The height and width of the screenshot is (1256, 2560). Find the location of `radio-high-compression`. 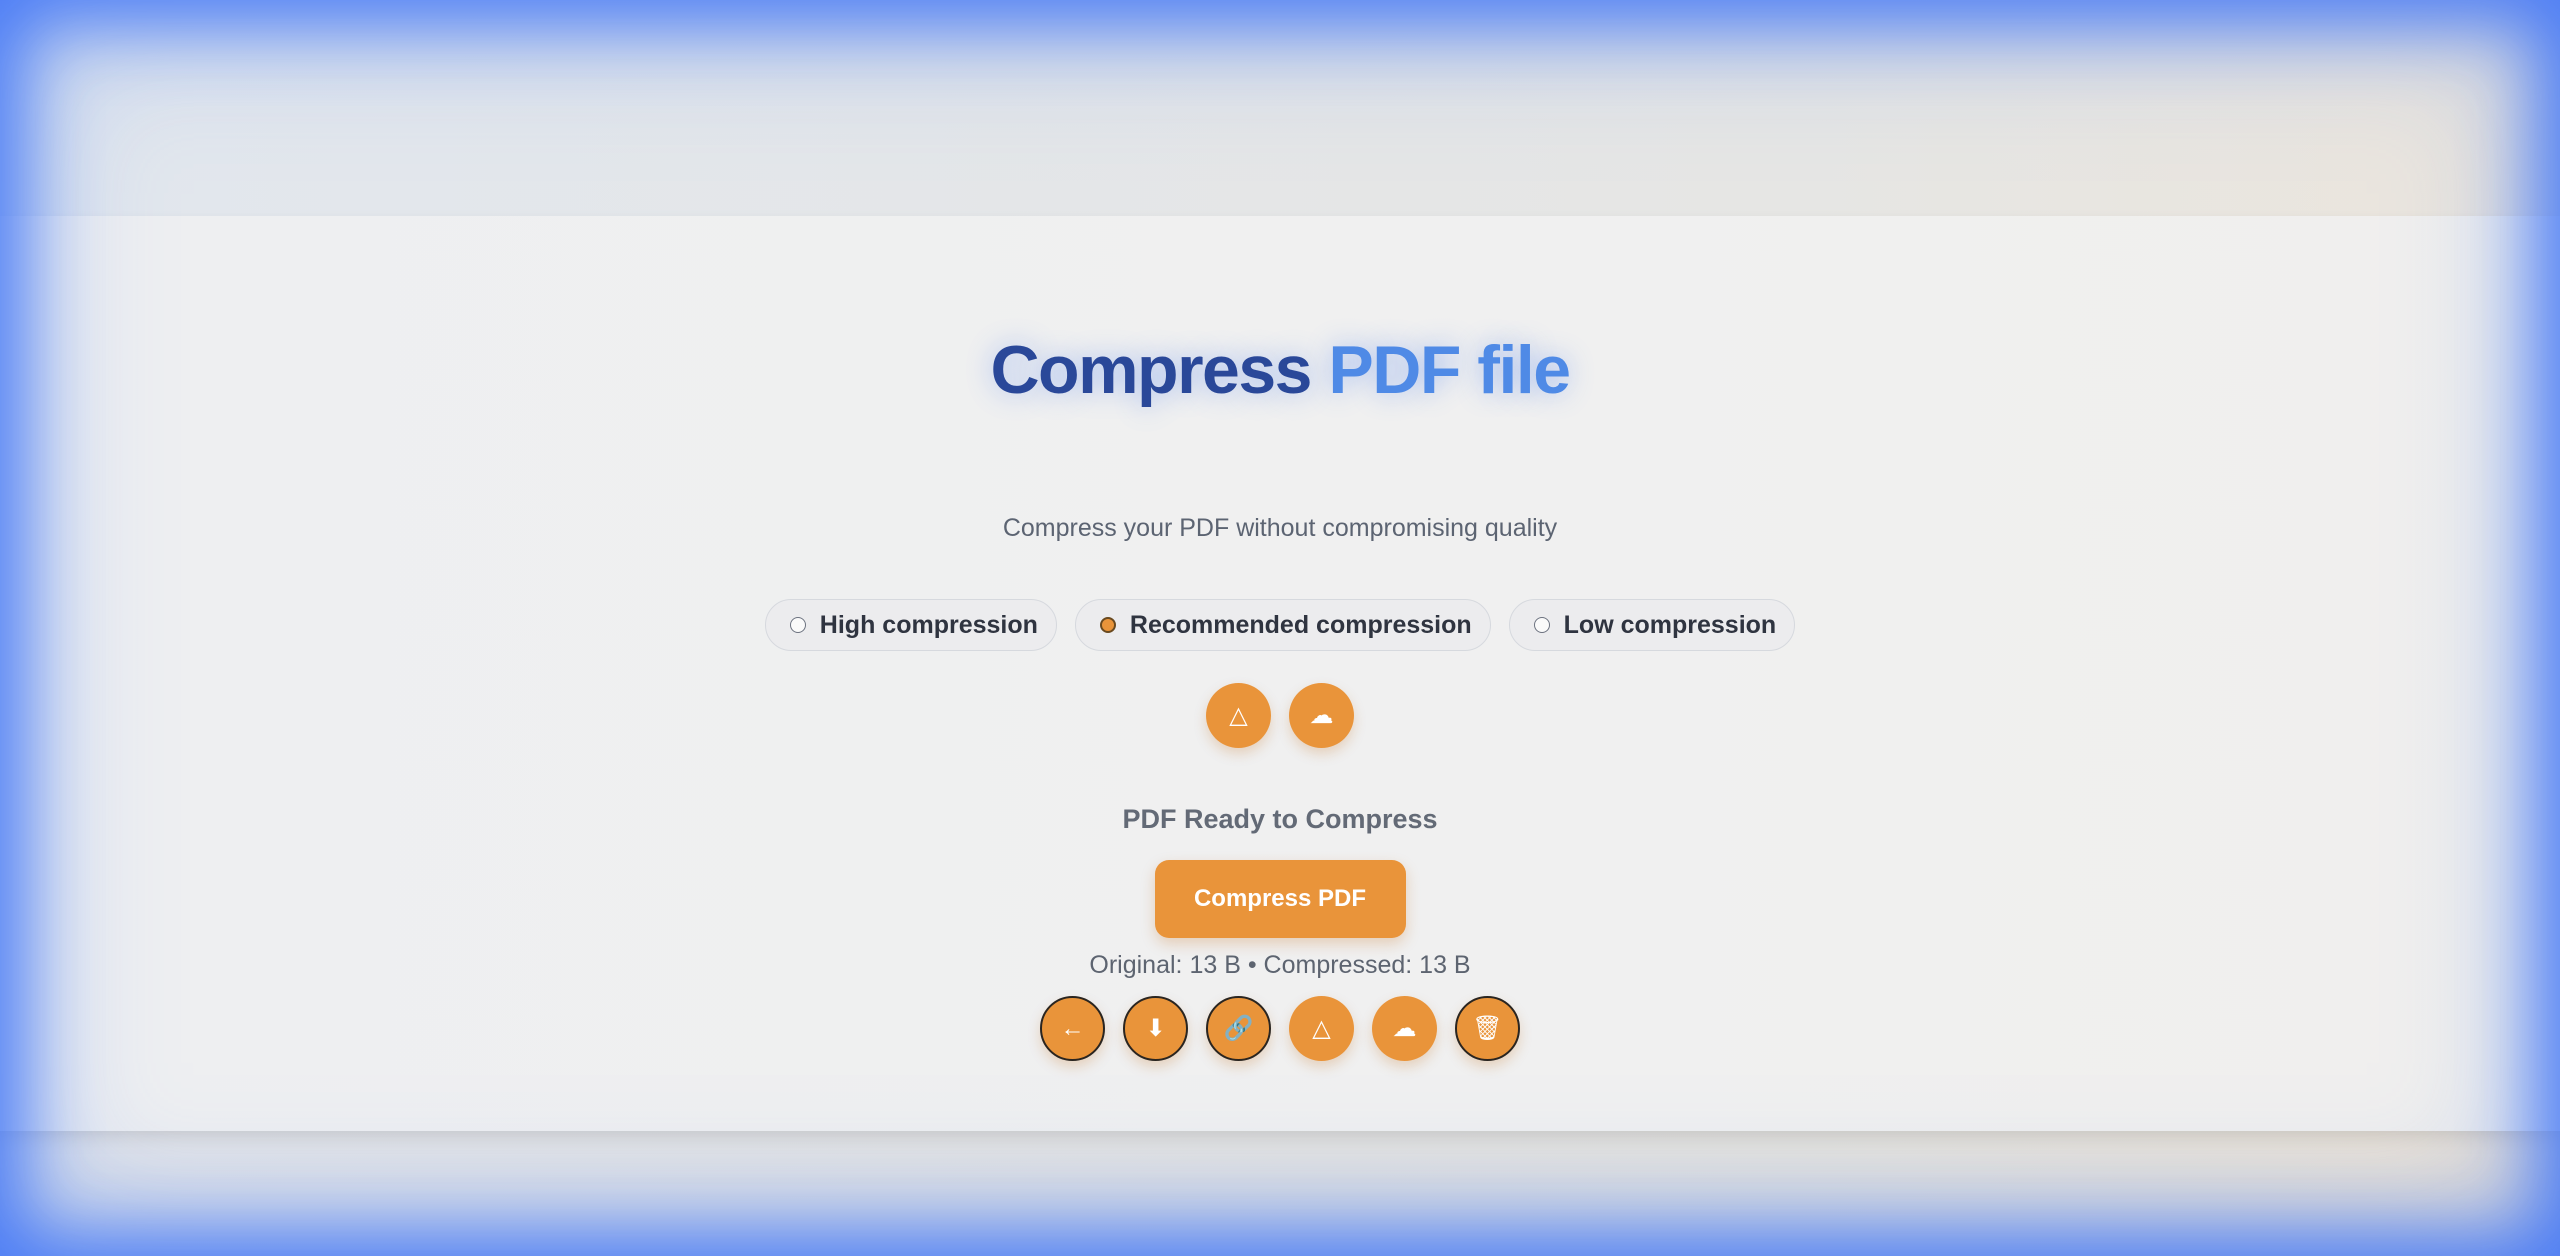

radio-high-compression is located at coordinates (797, 625).